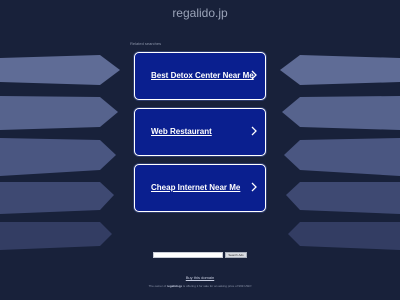 The height and width of the screenshot is (300, 400). I want to click on related-searches-label: Related searches, so click(146, 43).